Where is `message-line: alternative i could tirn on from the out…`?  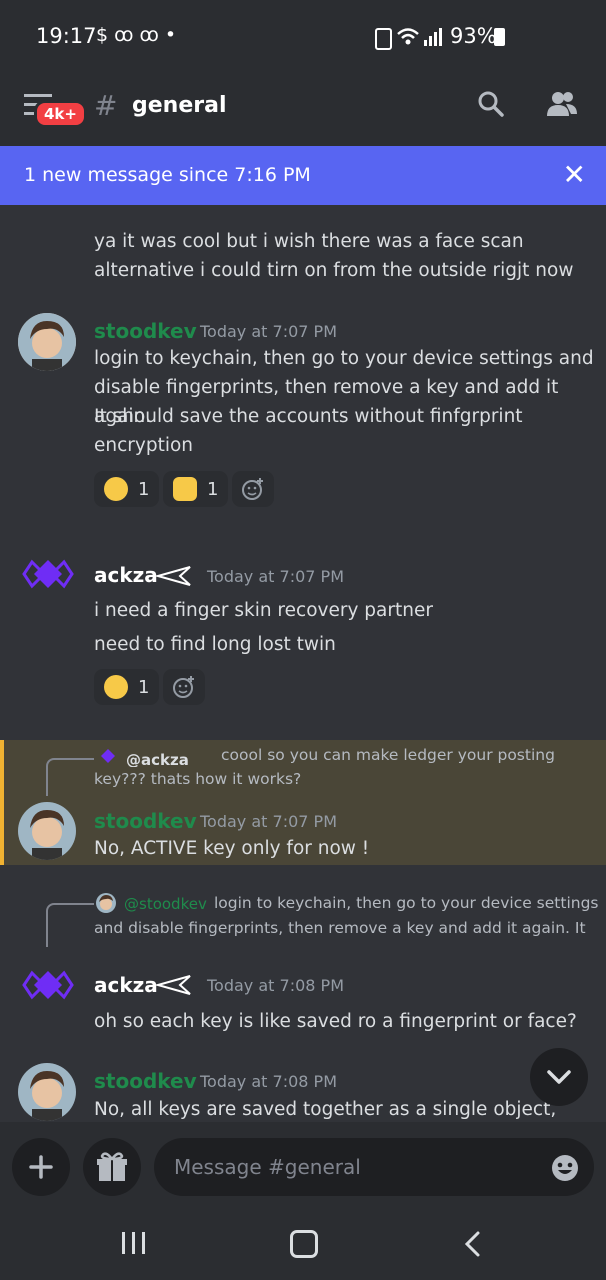
message-line: alternative i could tirn on from the out… is located at coordinates (334, 270).